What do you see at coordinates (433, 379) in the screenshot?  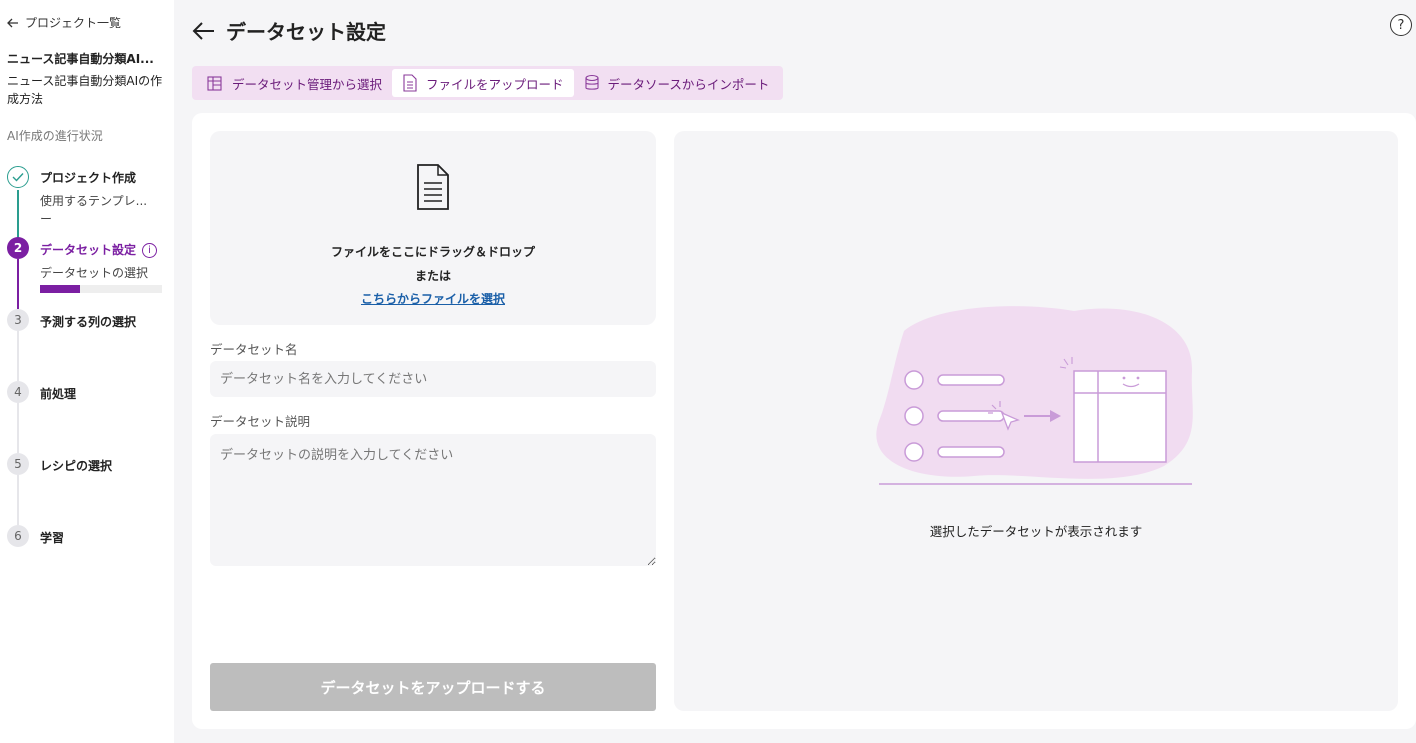 I see `dataset-name-input` at bounding box center [433, 379].